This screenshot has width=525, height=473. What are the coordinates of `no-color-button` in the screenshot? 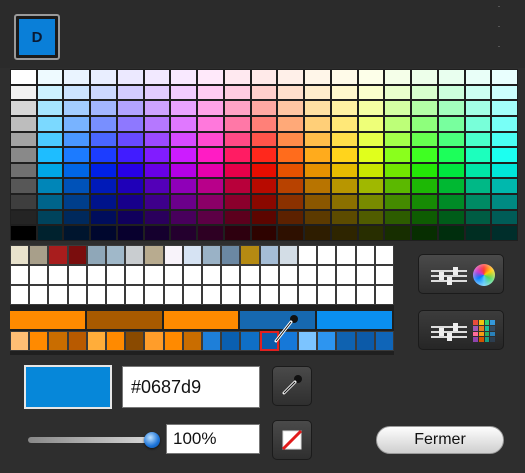 It's located at (292, 440).